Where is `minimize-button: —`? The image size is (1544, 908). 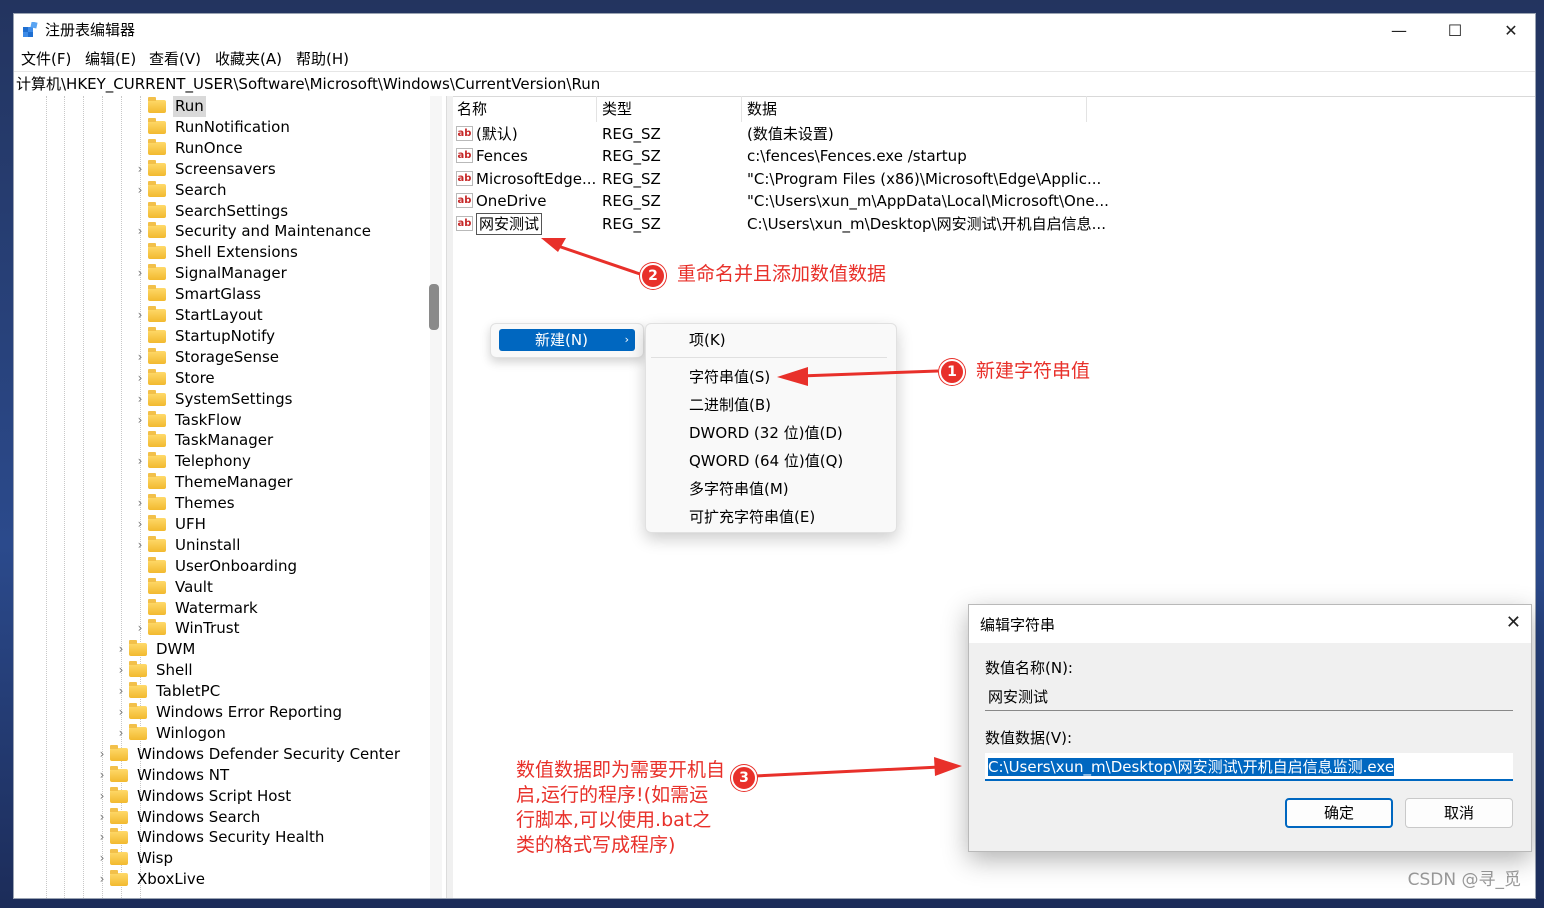
minimize-button: — is located at coordinates (1399, 30).